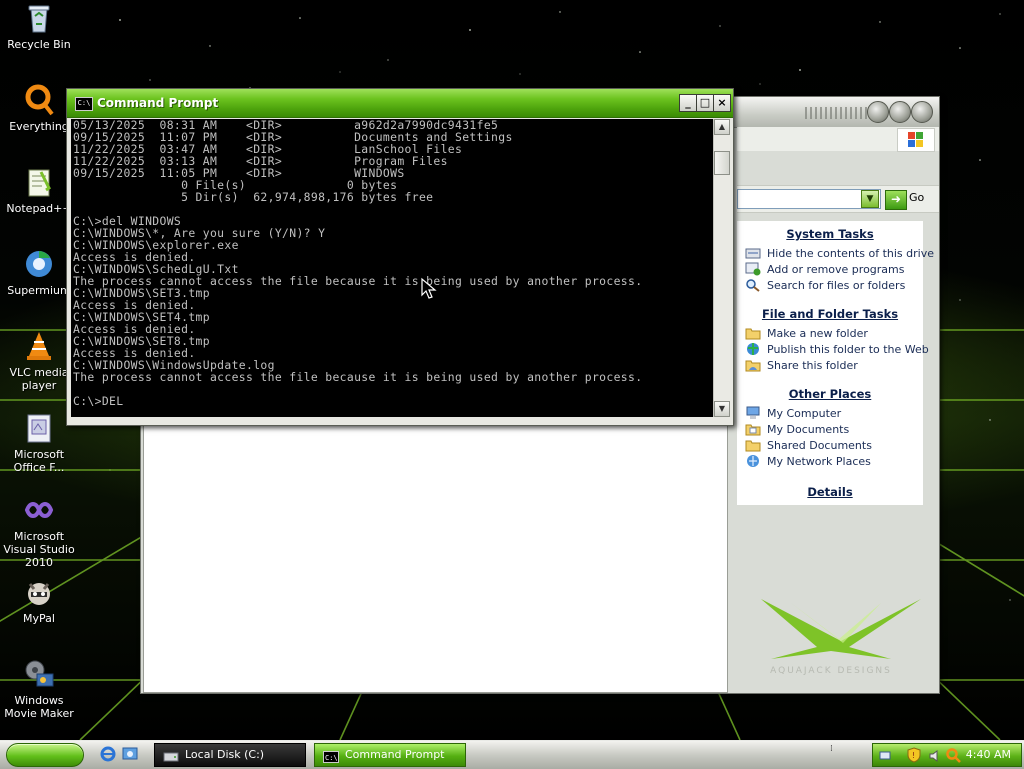  Describe the element at coordinates (817, 333) in the screenshot. I see `task-link-label: Make a new folder` at that location.